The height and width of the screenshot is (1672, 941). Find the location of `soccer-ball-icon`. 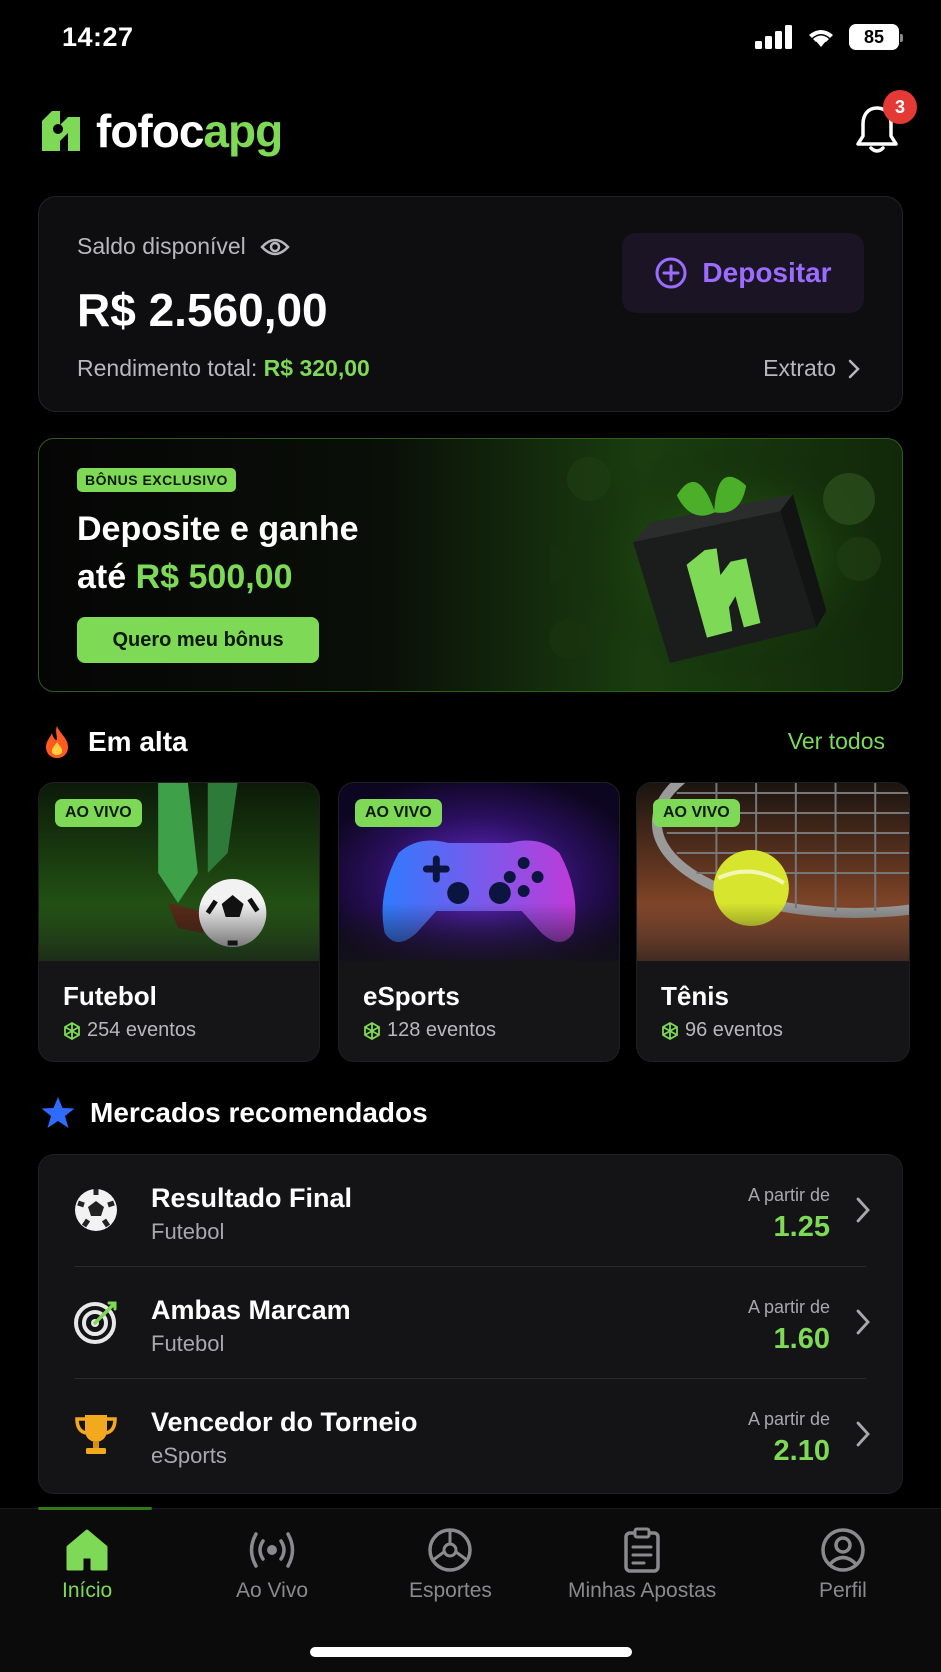

soccer-ball-icon is located at coordinates (96, 1210).